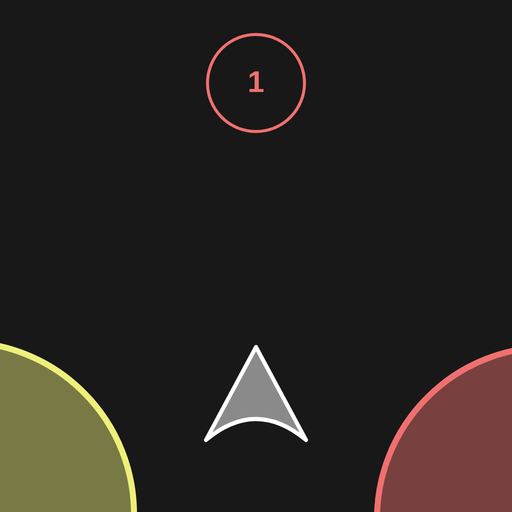 This screenshot has height=512, width=512. Describe the element at coordinates (256, 394) in the screenshot. I see `arrow-icon` at that location.